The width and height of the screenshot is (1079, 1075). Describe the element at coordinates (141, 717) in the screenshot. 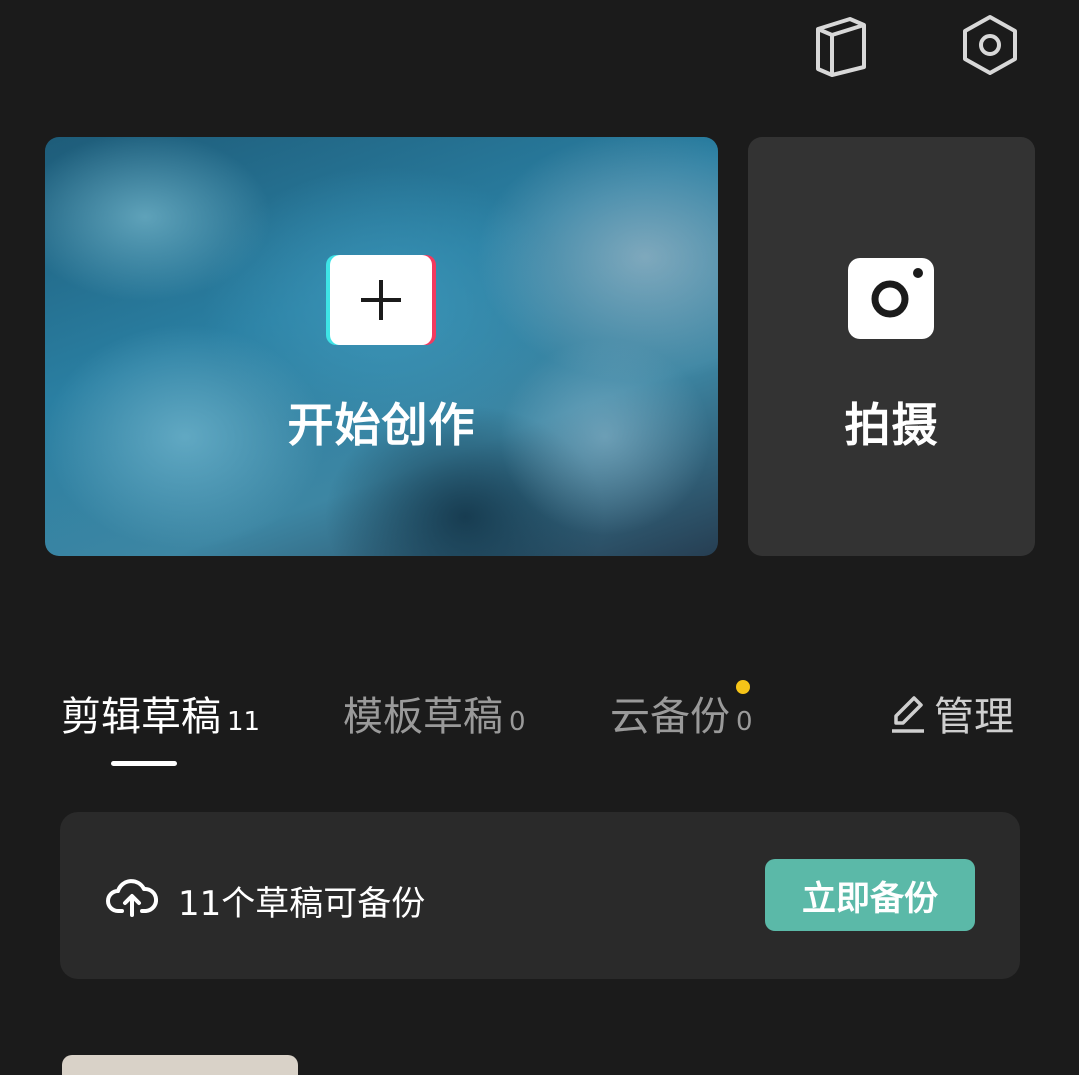

I see `tab-label: 剪辑草稿` at that location.